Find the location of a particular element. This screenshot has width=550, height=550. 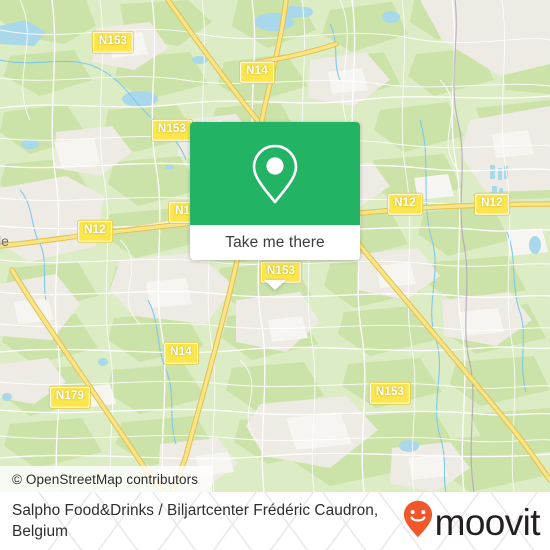

moovit-logo: moovit is located at coordinates (472, 521).